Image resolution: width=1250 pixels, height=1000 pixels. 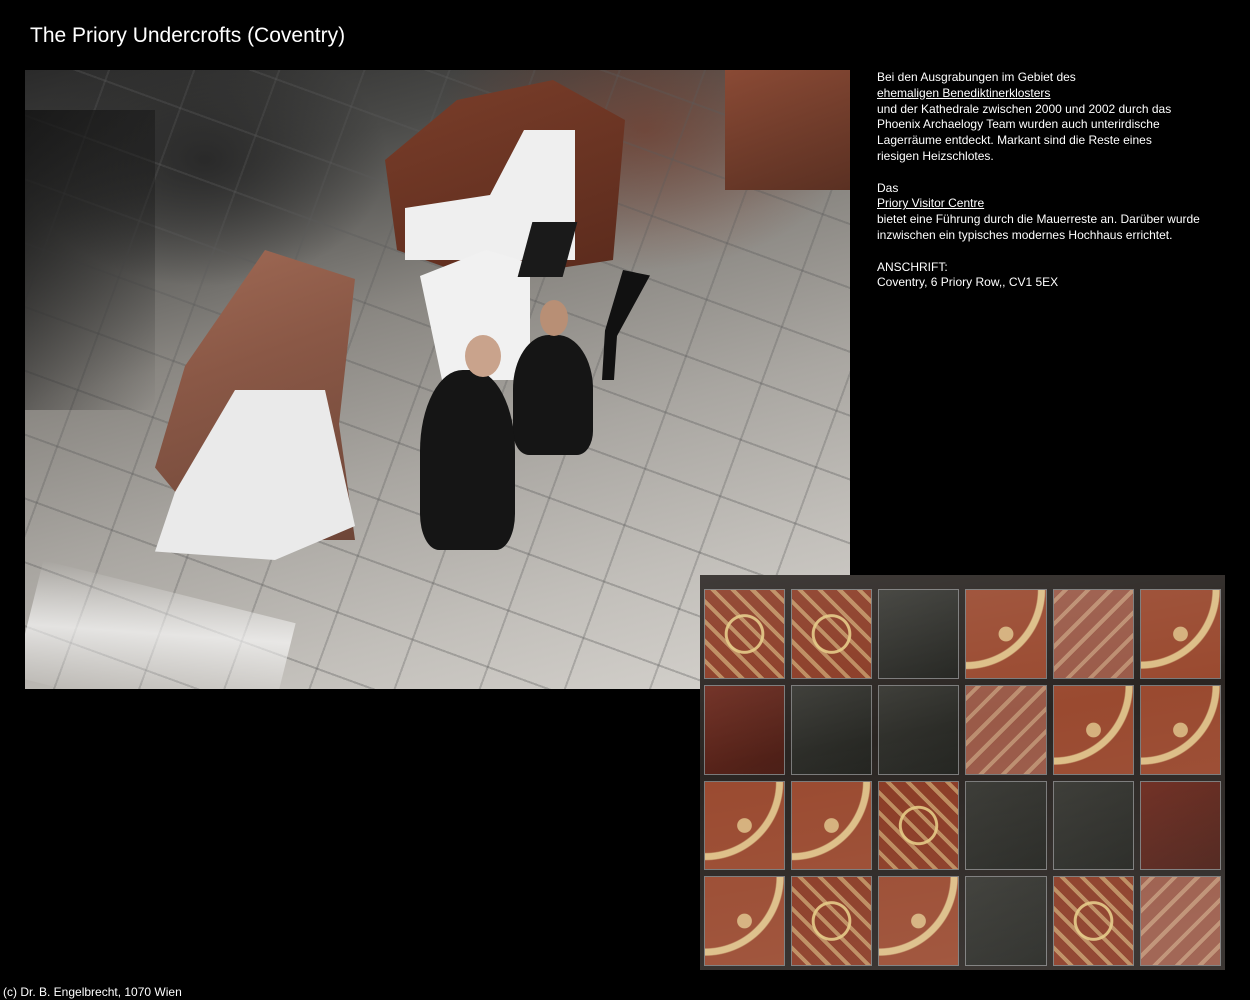 What do you see at coordinates (912, 266) in the screenshot?
I see `address-label: ANSCHRIFT:` at bounding box center [912, 266].